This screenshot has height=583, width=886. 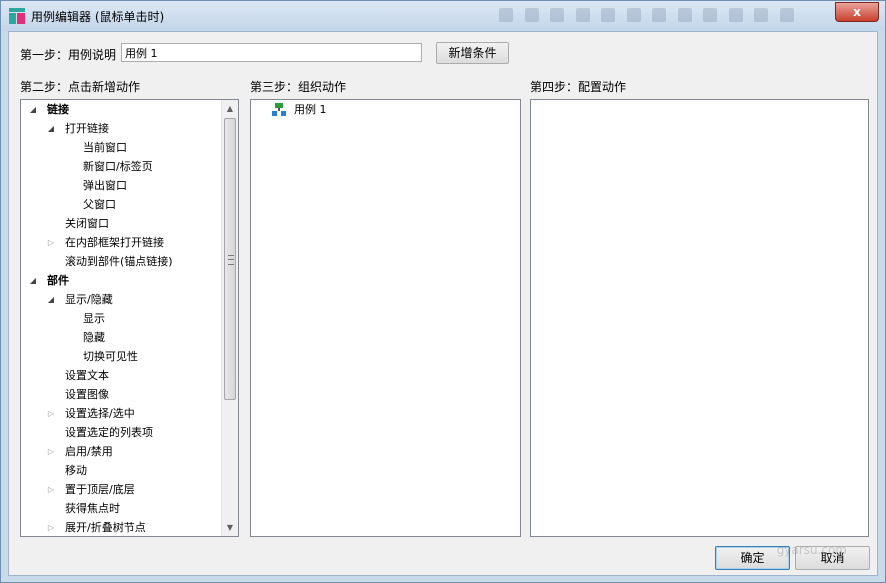 What do you see at coordinates (121, 318) in the screenshot?
I see `tree-item: 显示` at bounding box center [121, 318].